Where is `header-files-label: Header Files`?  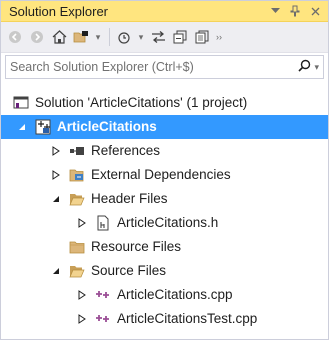 header-files-label: Header Files is located at coordinates (129, 199).